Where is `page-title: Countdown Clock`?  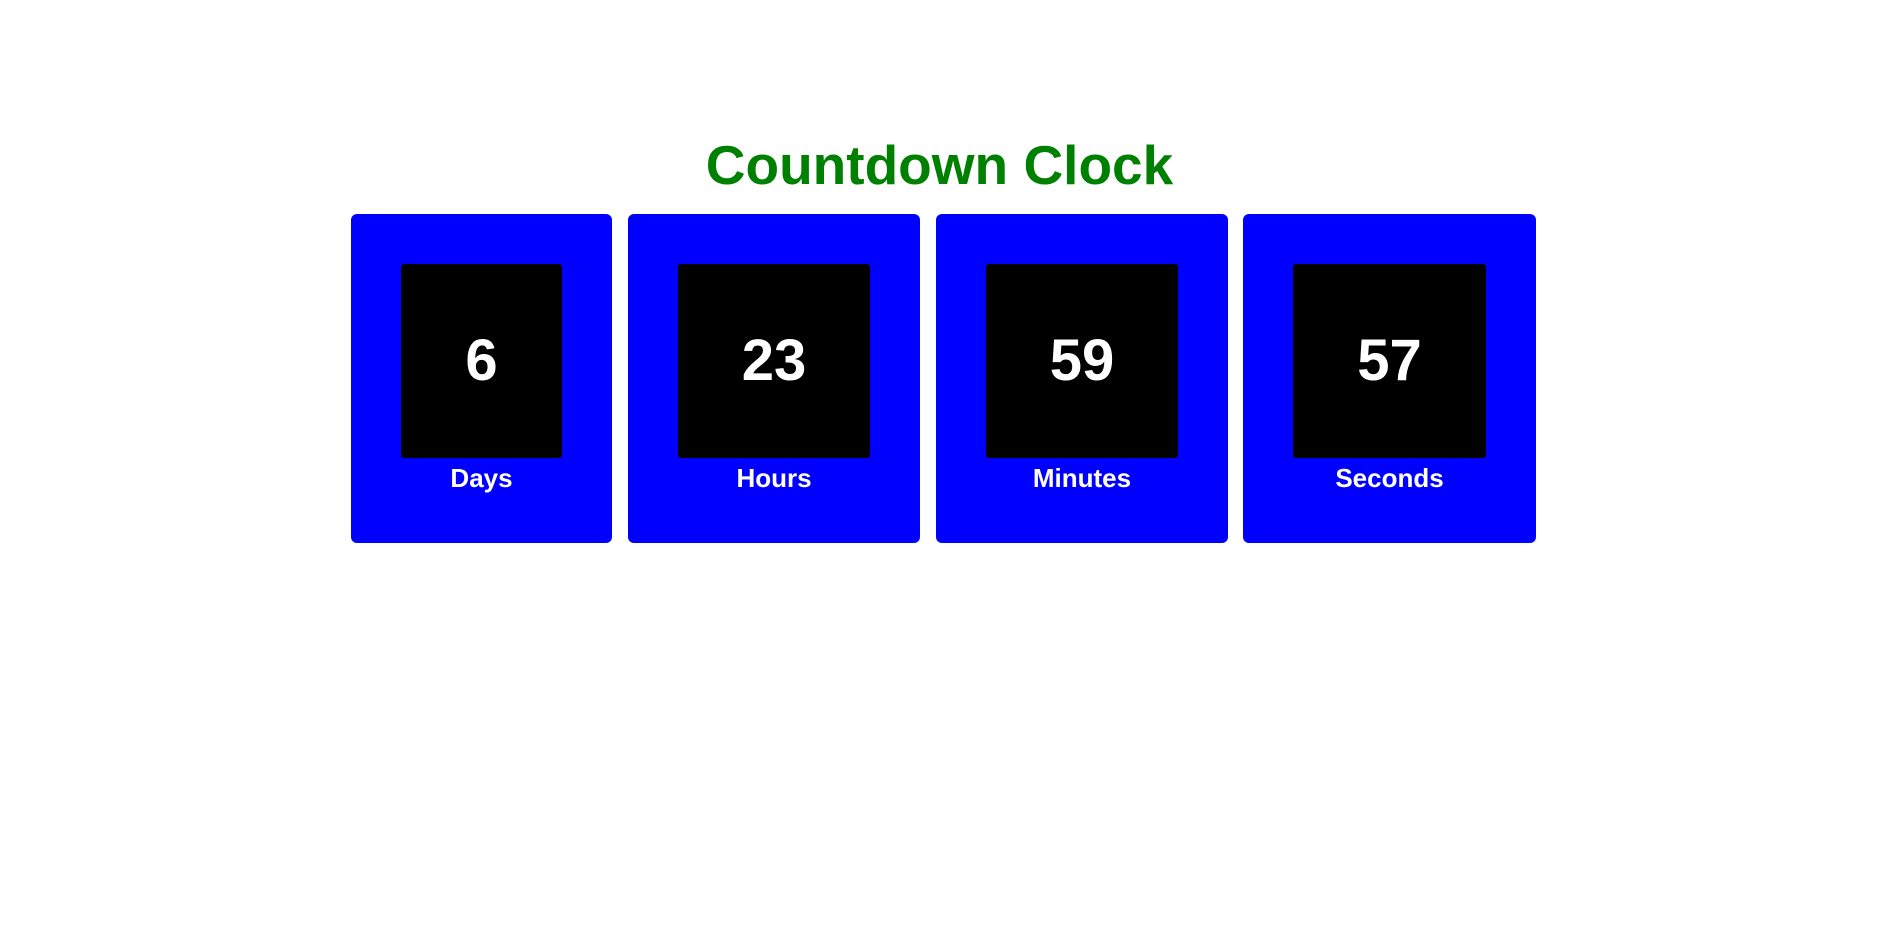
page-title: Countdown Clock is located at coordinates (939, 165).